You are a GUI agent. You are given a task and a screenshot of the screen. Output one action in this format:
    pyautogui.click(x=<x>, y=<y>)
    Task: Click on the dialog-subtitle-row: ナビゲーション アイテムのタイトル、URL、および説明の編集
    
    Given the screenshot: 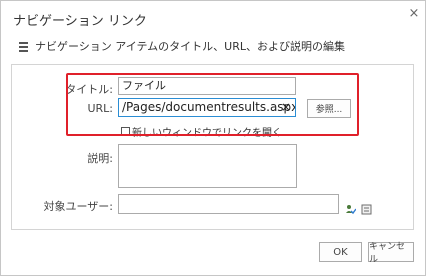 What is the action you would take?
    pyautogui.click(x=181, y=46)
    